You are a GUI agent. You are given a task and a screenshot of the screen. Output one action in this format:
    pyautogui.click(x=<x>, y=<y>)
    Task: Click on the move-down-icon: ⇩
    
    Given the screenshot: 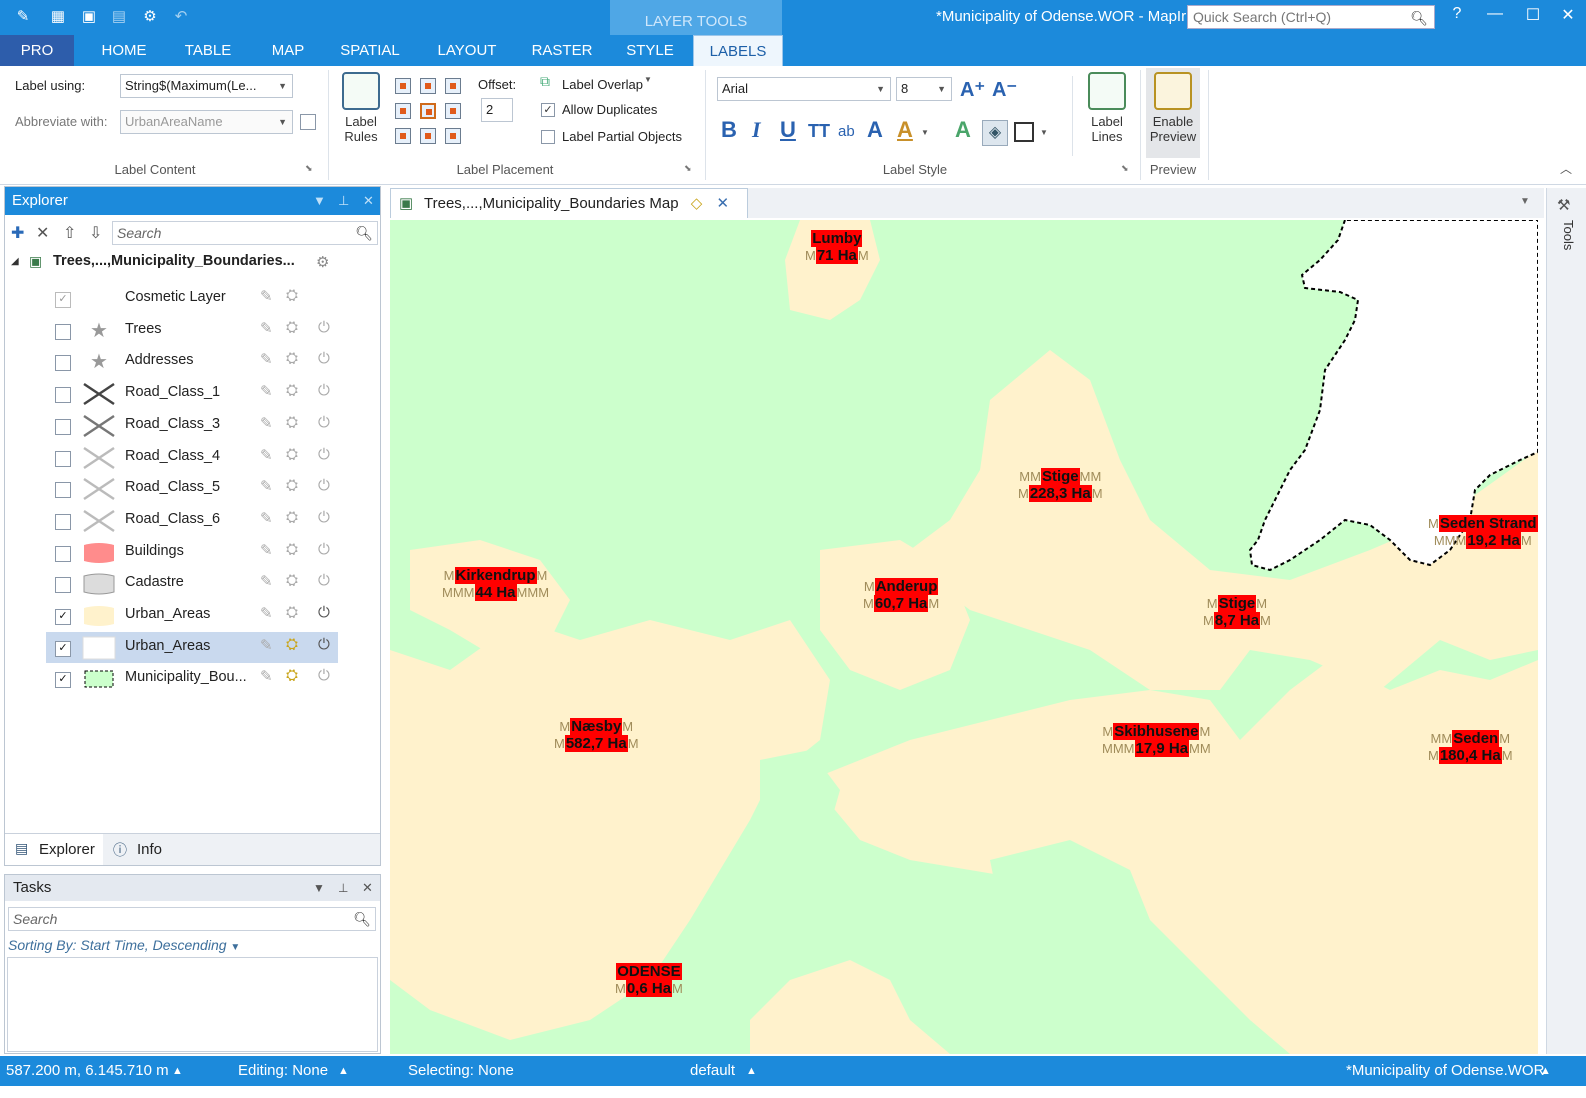 What is the action you would take?
    pyautogui.click(x=95, y=233)
    